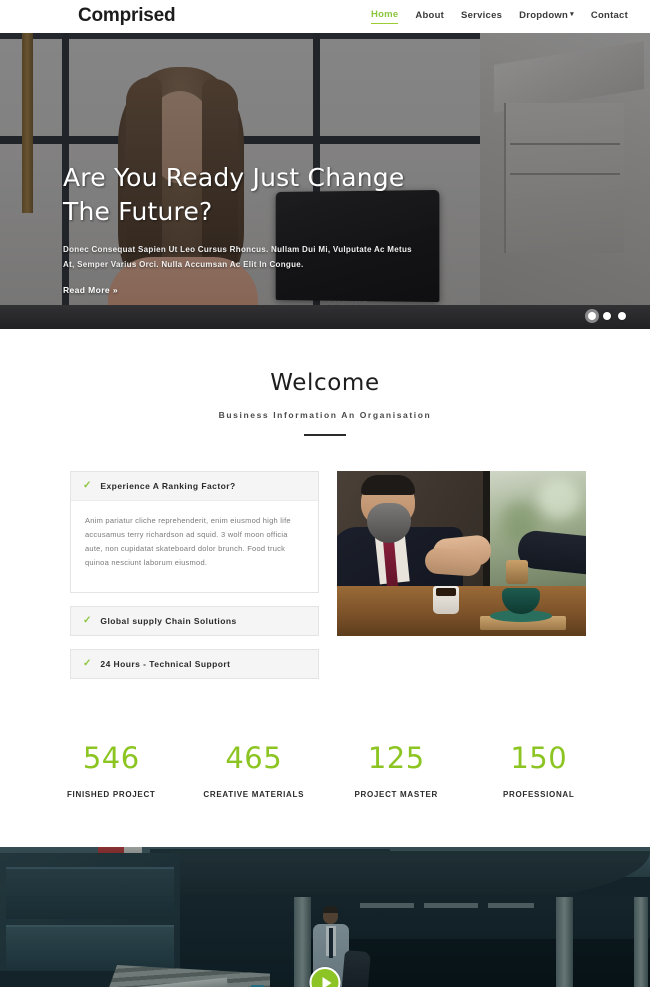 This screenshot has width=650, height=987. I want to click on counter-item-1: 546 FINISHED PROJECT, so click(111, 770).